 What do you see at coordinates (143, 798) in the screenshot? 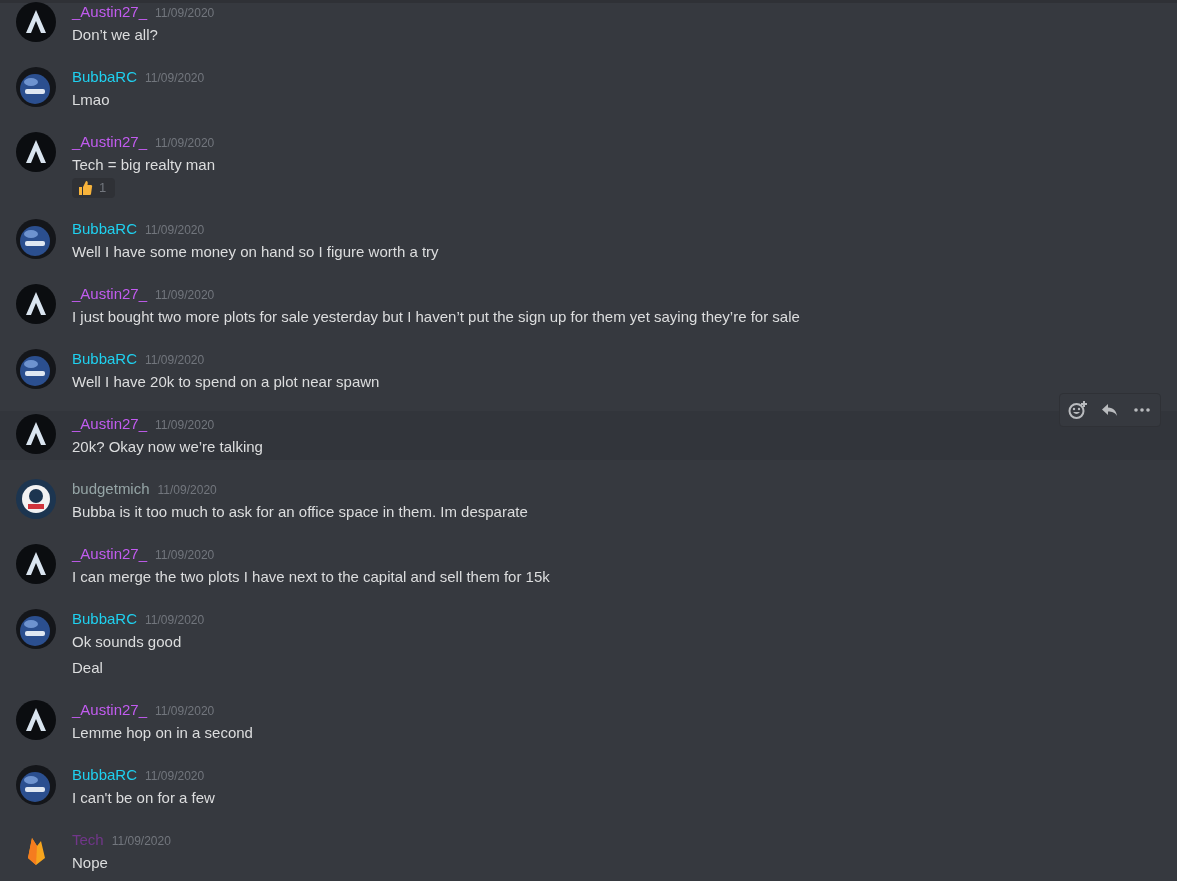
I see `message-text: I can't be on for a few` at bounding box center [143, 798].